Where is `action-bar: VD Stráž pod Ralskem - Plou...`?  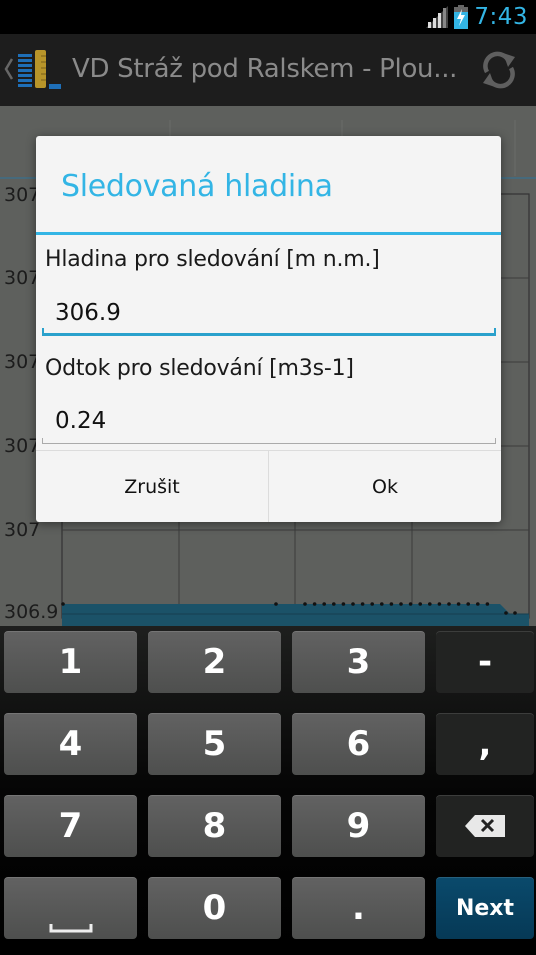 action-bar: VD Stráž pod Ralskem - Plou... is located at coordinates (268, 70).